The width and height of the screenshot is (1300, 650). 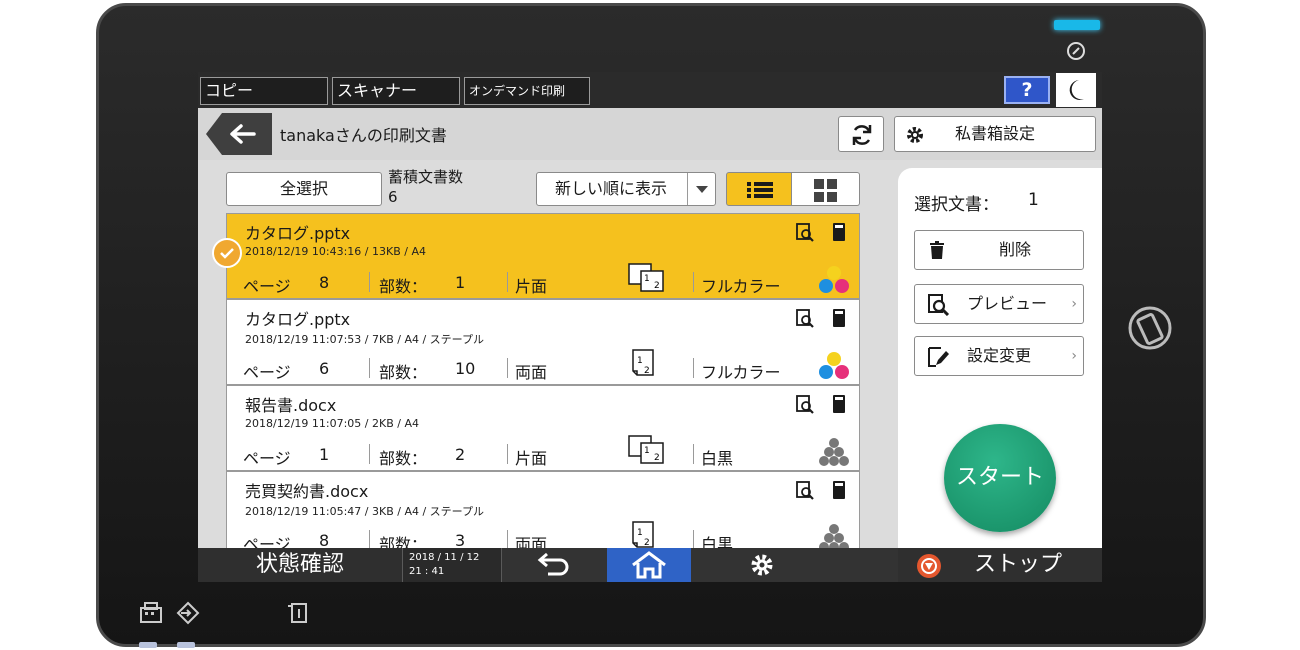 I want to click on svg-text: 1, so click(x=647, y=451).